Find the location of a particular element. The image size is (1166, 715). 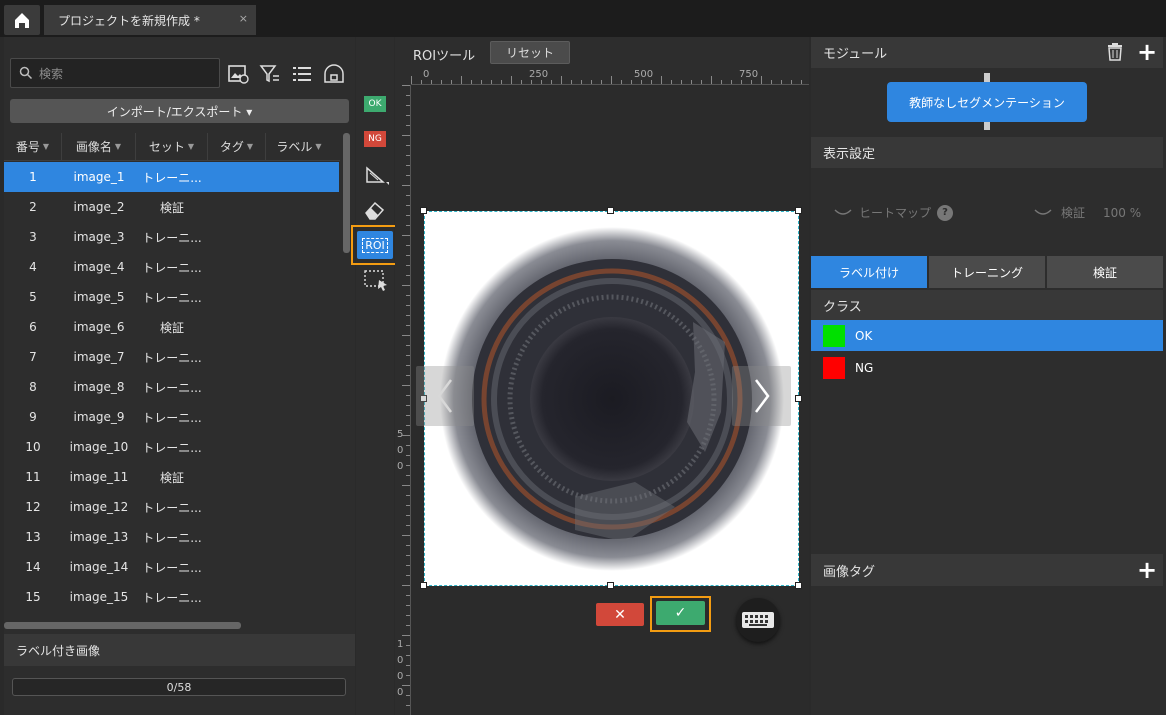

validation-toggle: 検証 100 % is located at coordinates (1087, 212).